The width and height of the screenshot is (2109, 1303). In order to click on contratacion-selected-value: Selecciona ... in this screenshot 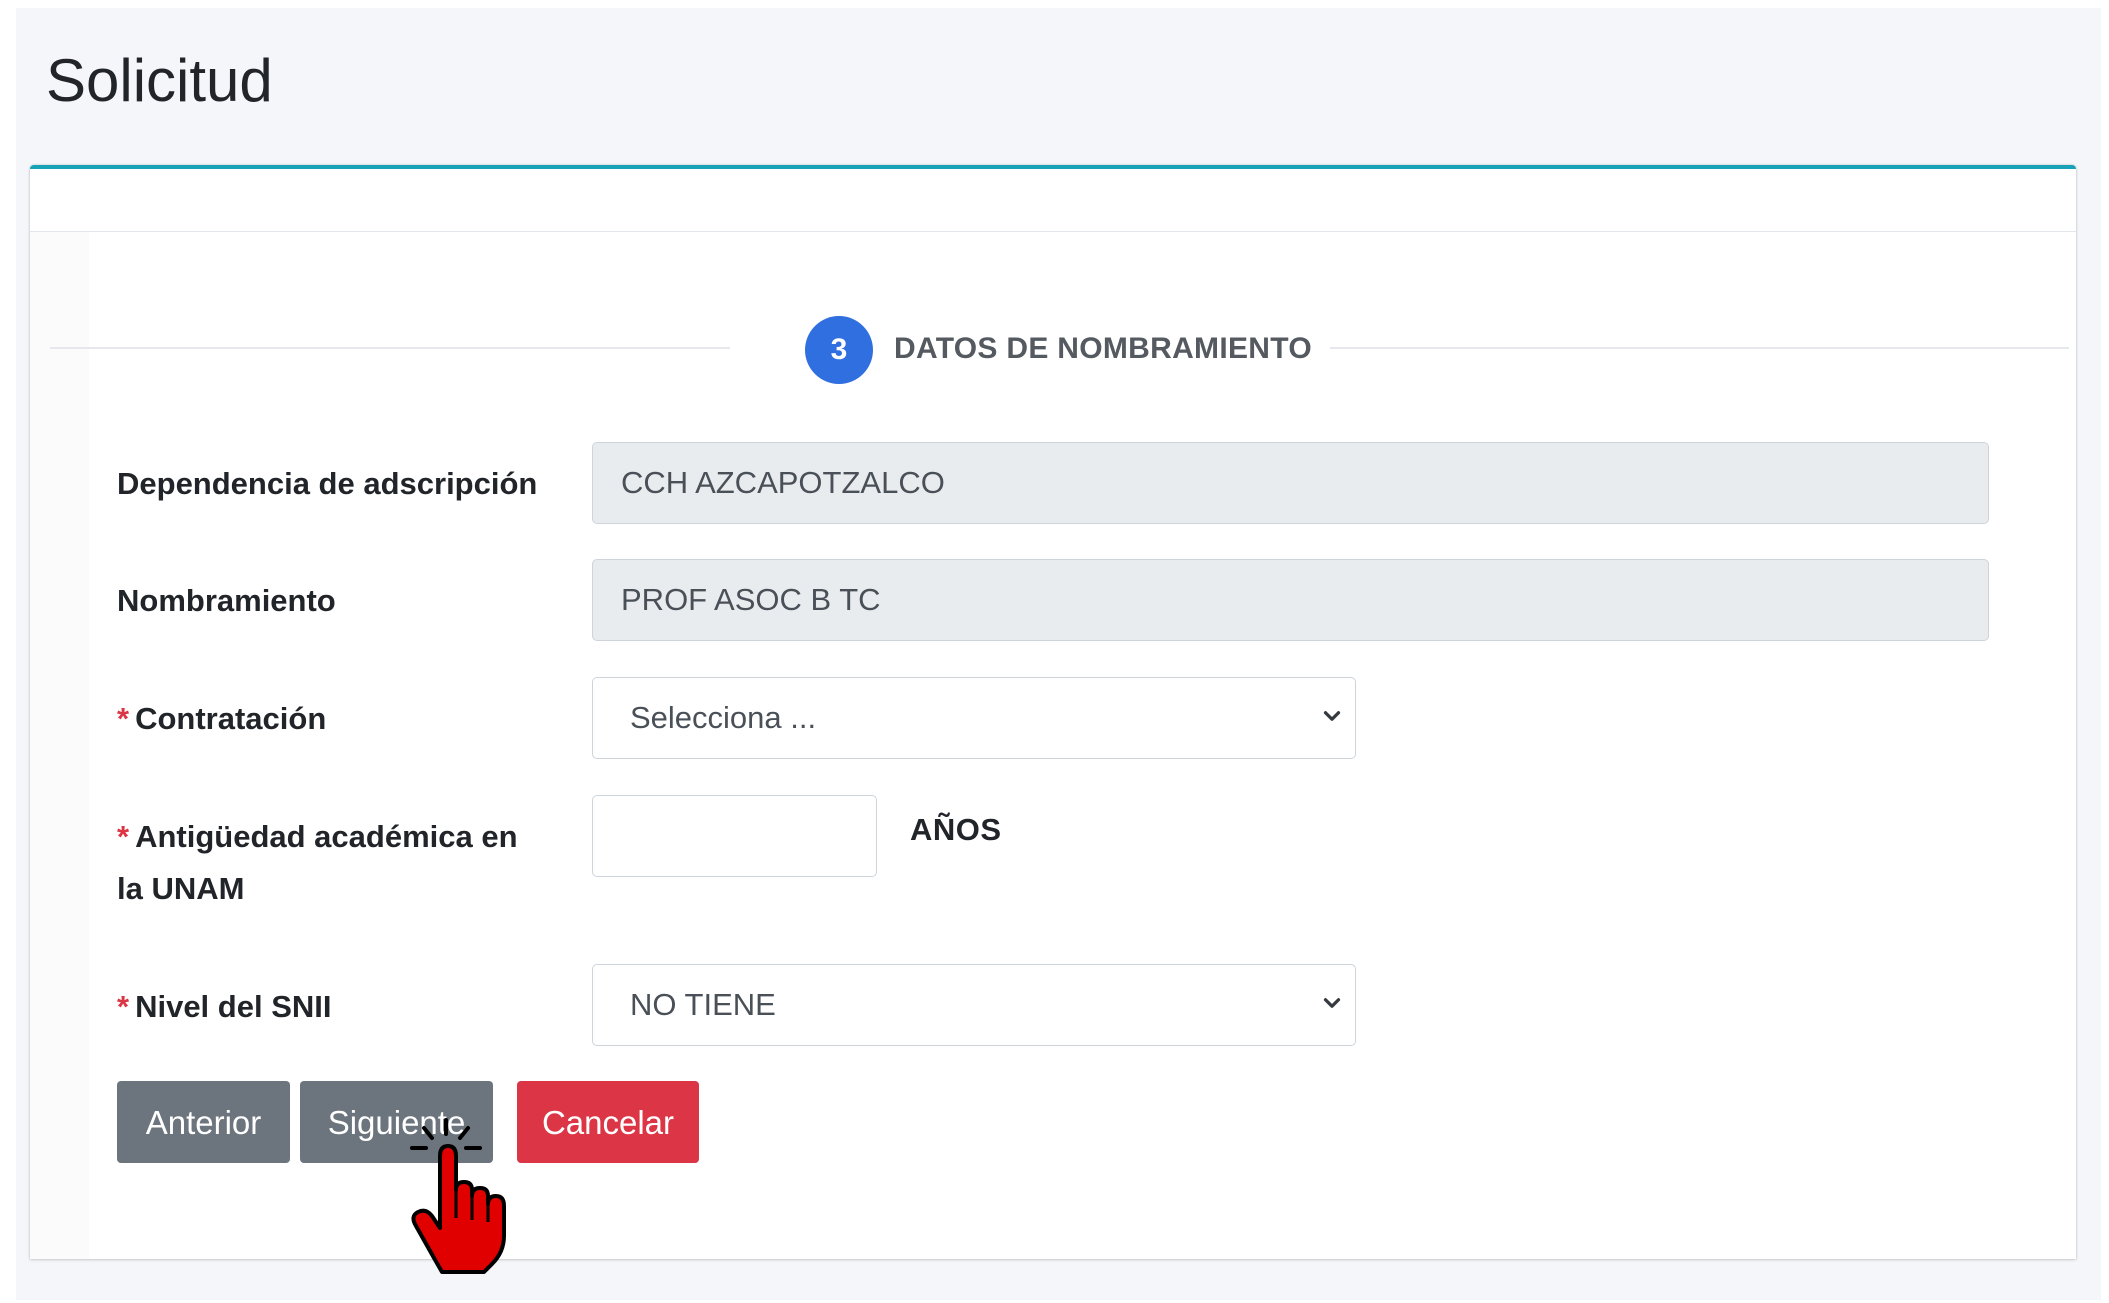, I will do `click(723, 717)`.